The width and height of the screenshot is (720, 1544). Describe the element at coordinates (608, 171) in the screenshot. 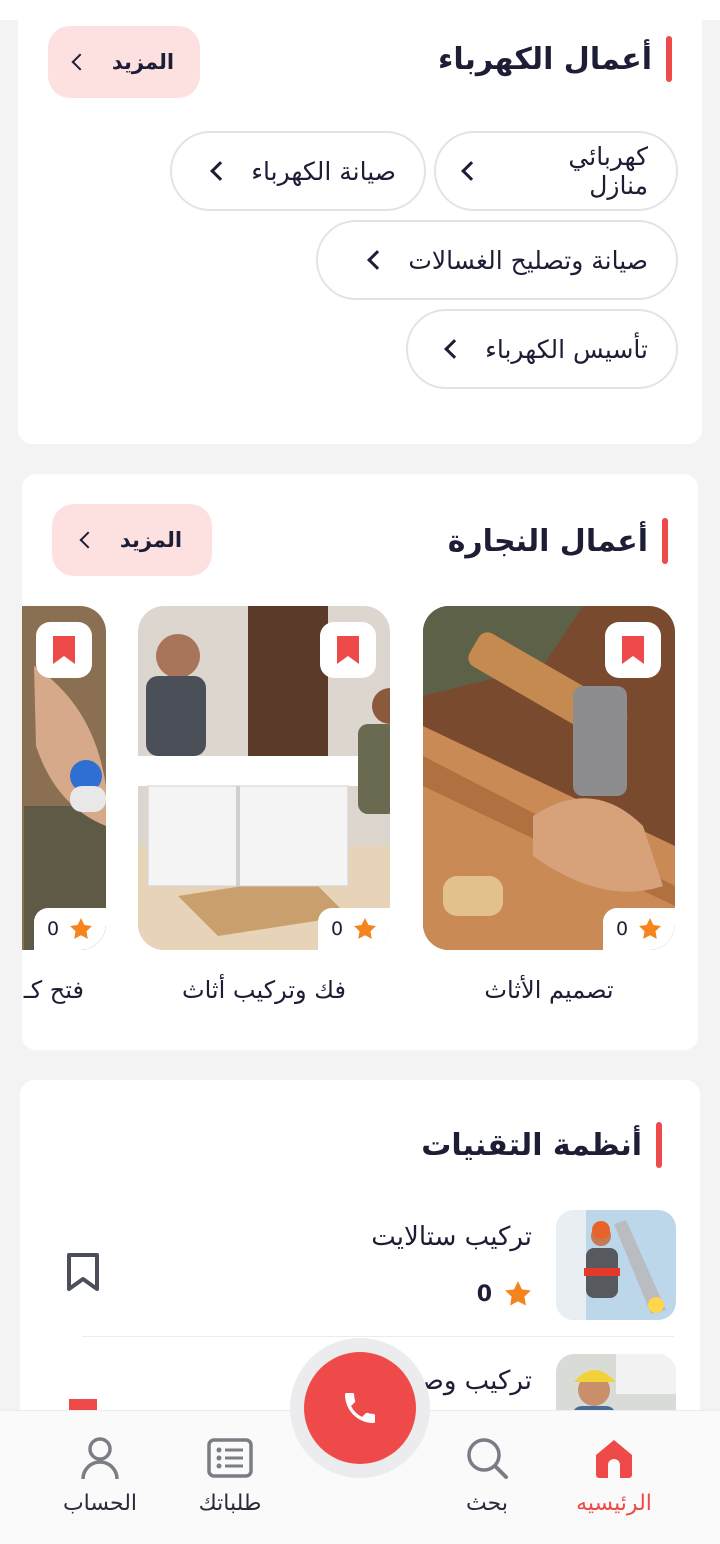

I see `chip-label: كهربائي منازل` at that location.